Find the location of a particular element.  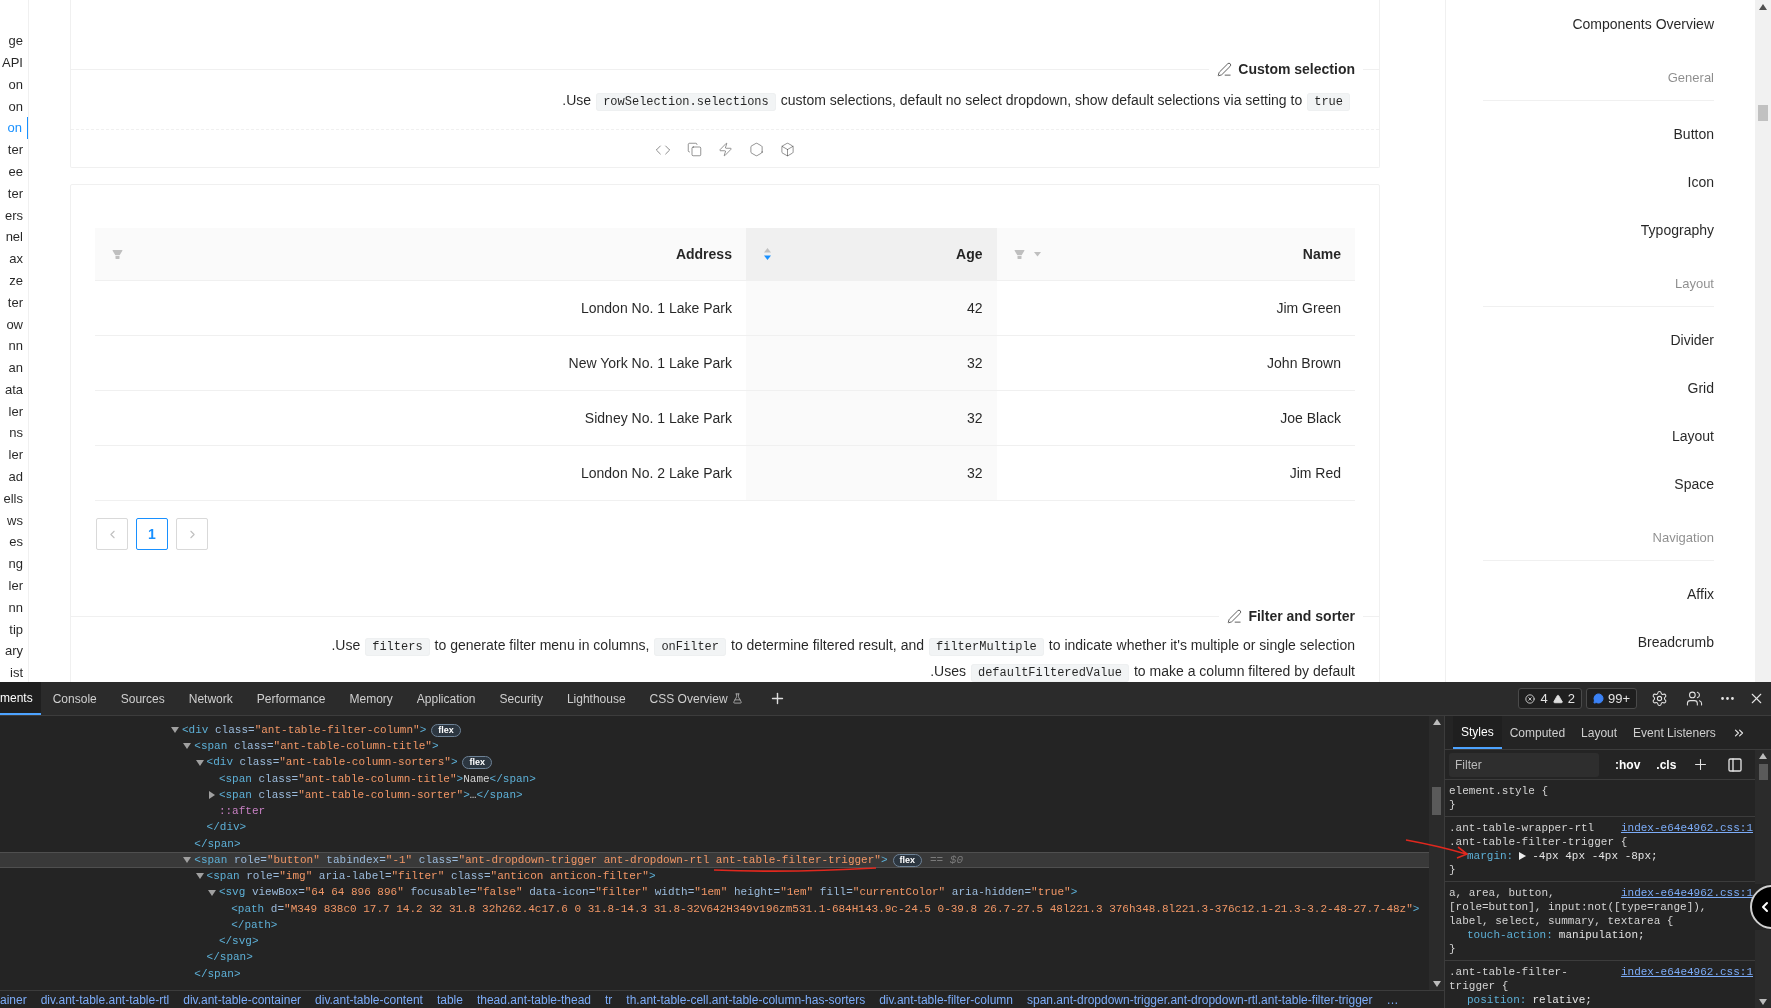

lightning-icon is located at coordinates (725, 149).